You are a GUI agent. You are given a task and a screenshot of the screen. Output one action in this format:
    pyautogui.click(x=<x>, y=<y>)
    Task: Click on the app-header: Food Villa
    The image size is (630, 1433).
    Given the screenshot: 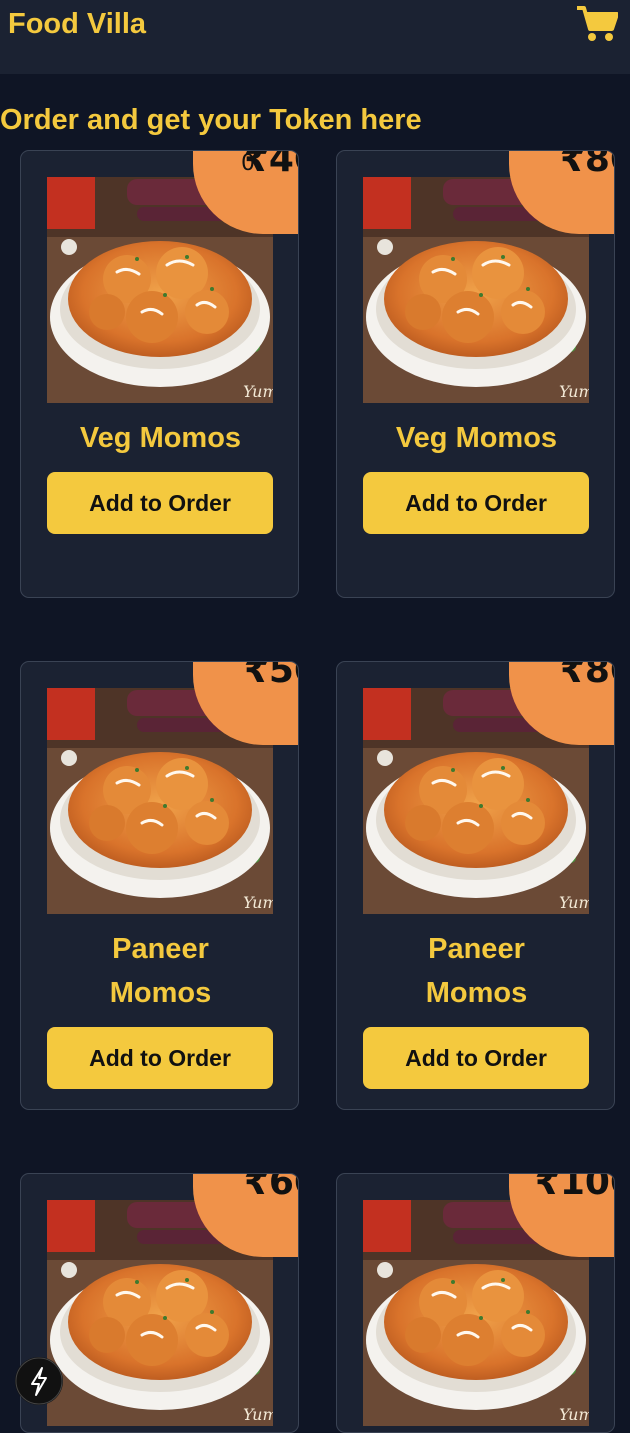 What is the action you would take?
    pyautogui.click(x=315, y=37)
    